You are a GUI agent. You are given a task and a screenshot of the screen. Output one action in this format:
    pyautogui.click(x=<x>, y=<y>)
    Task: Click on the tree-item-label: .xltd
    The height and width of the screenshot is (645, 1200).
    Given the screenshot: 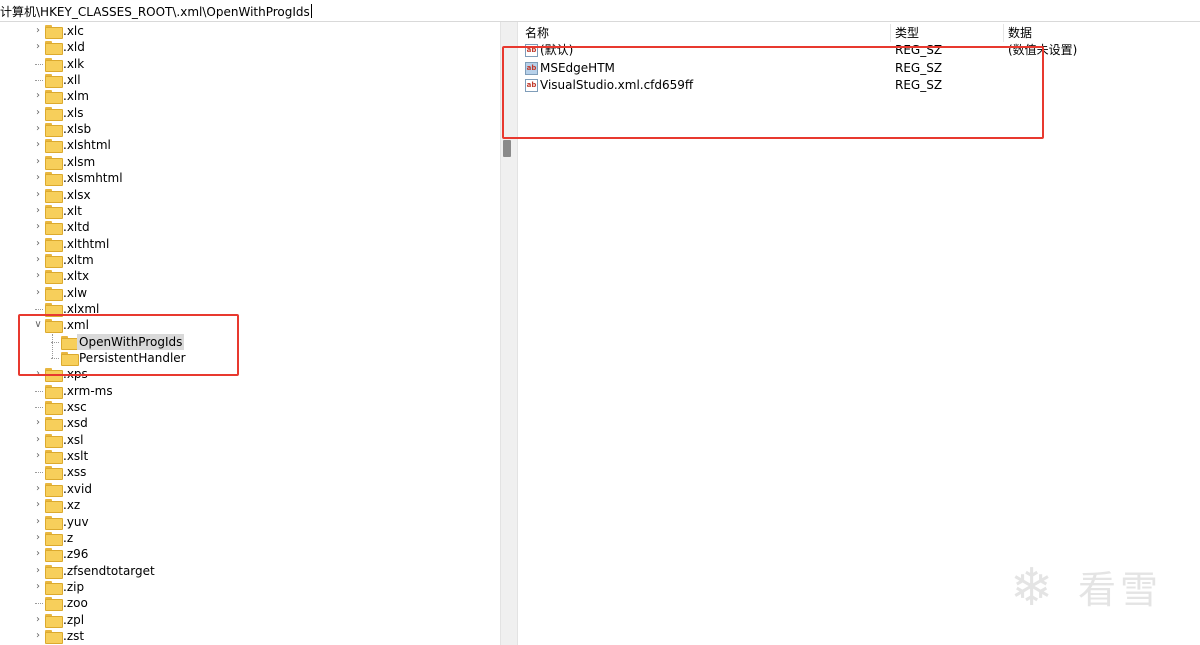 What is the action you would take?
    pyautogui.click(x=76, y=227)
    